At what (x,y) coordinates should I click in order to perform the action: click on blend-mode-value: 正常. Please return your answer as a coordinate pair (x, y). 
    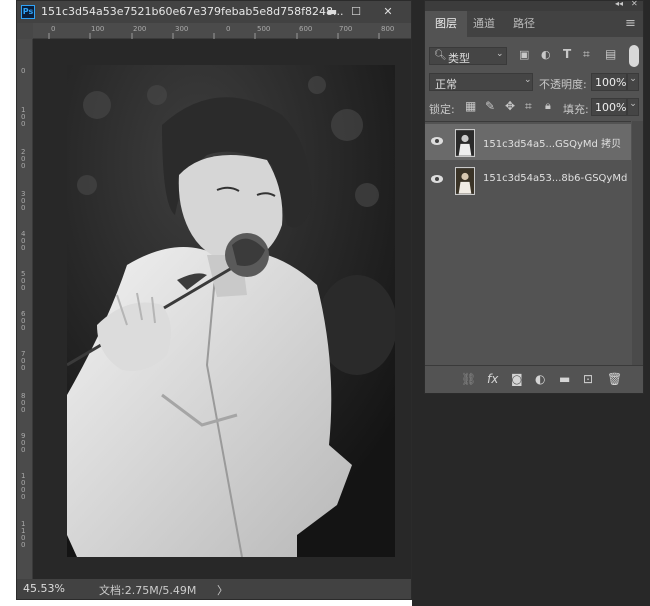
    Looking at the image, I should click on (446, 84).